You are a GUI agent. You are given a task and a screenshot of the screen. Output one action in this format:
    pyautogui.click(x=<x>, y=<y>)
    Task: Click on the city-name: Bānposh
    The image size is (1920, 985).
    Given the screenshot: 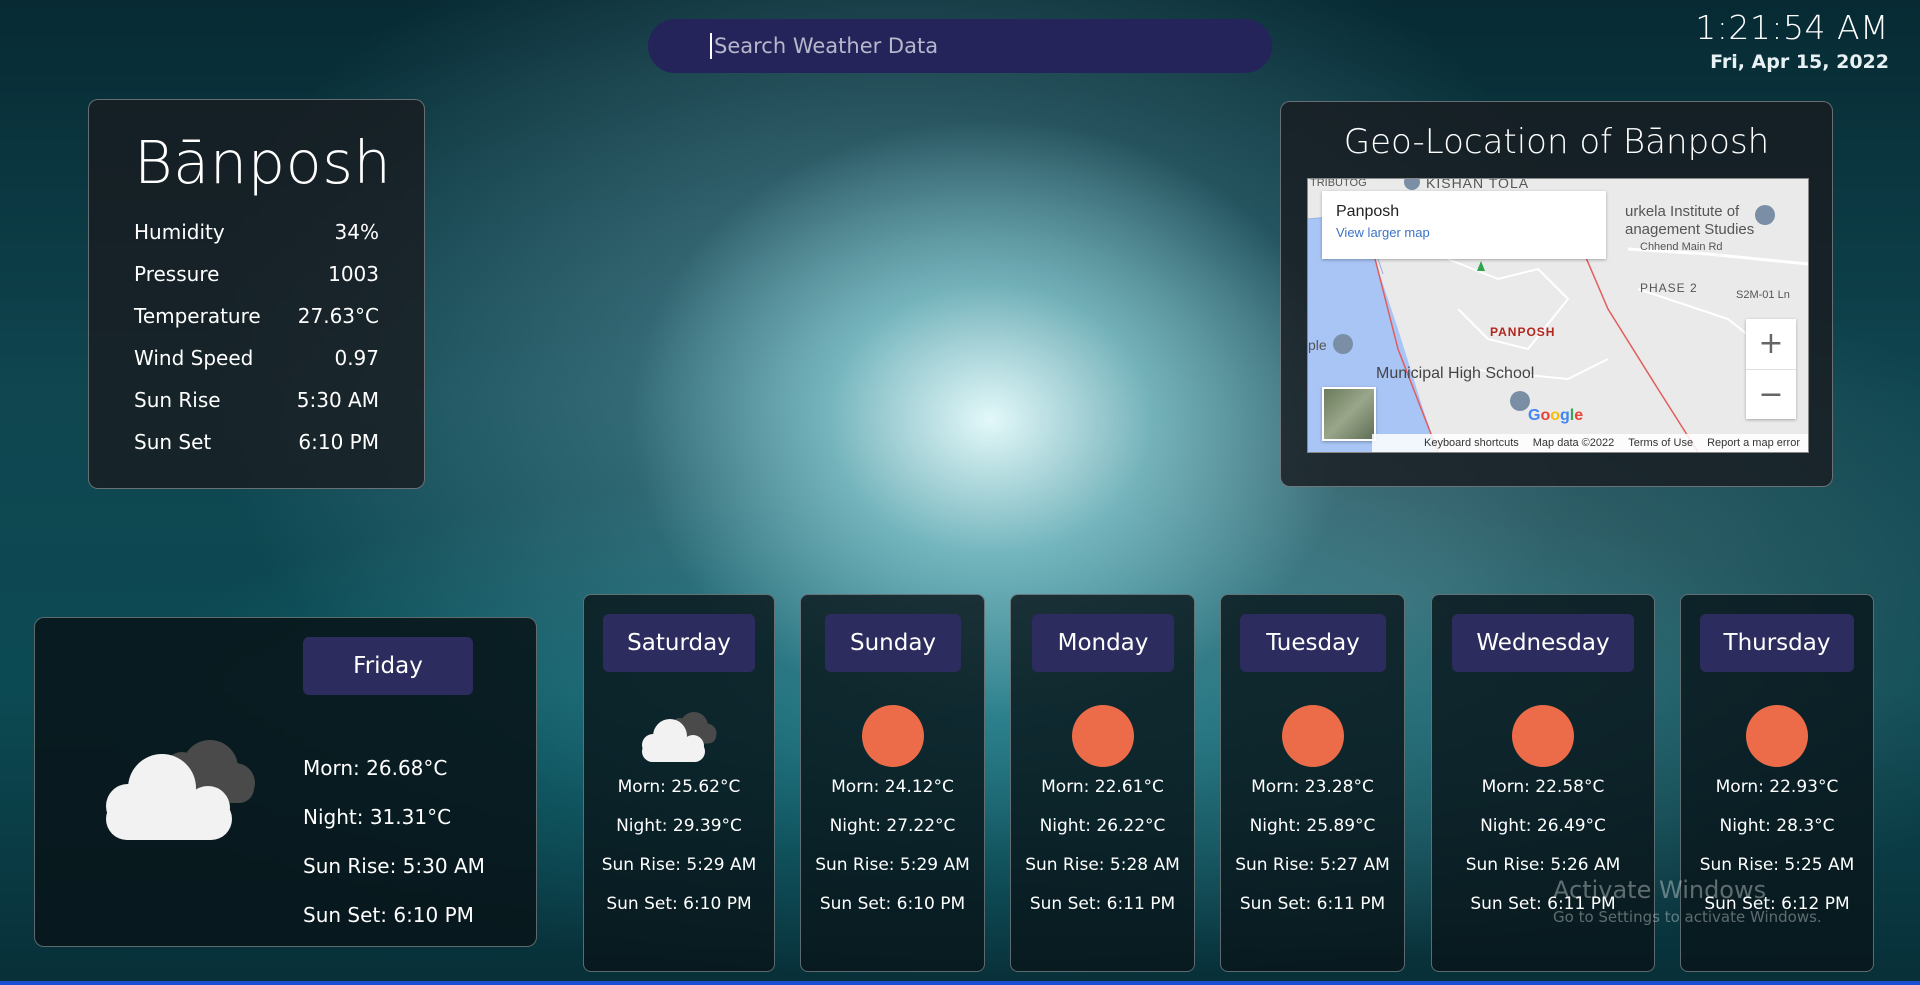 What is the action you would take?
    pyautogui.click(x=263, y=162)
    